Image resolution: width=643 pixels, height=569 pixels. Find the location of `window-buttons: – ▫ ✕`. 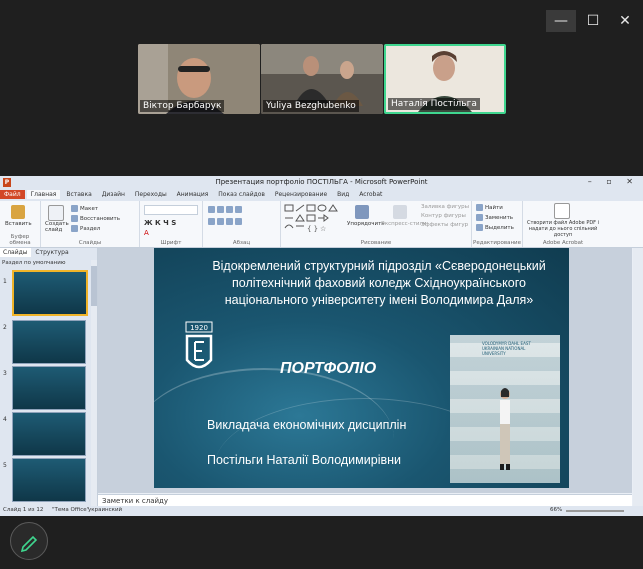

window-buttons: – ▫ ✕ is located at coordinates (613, 181).